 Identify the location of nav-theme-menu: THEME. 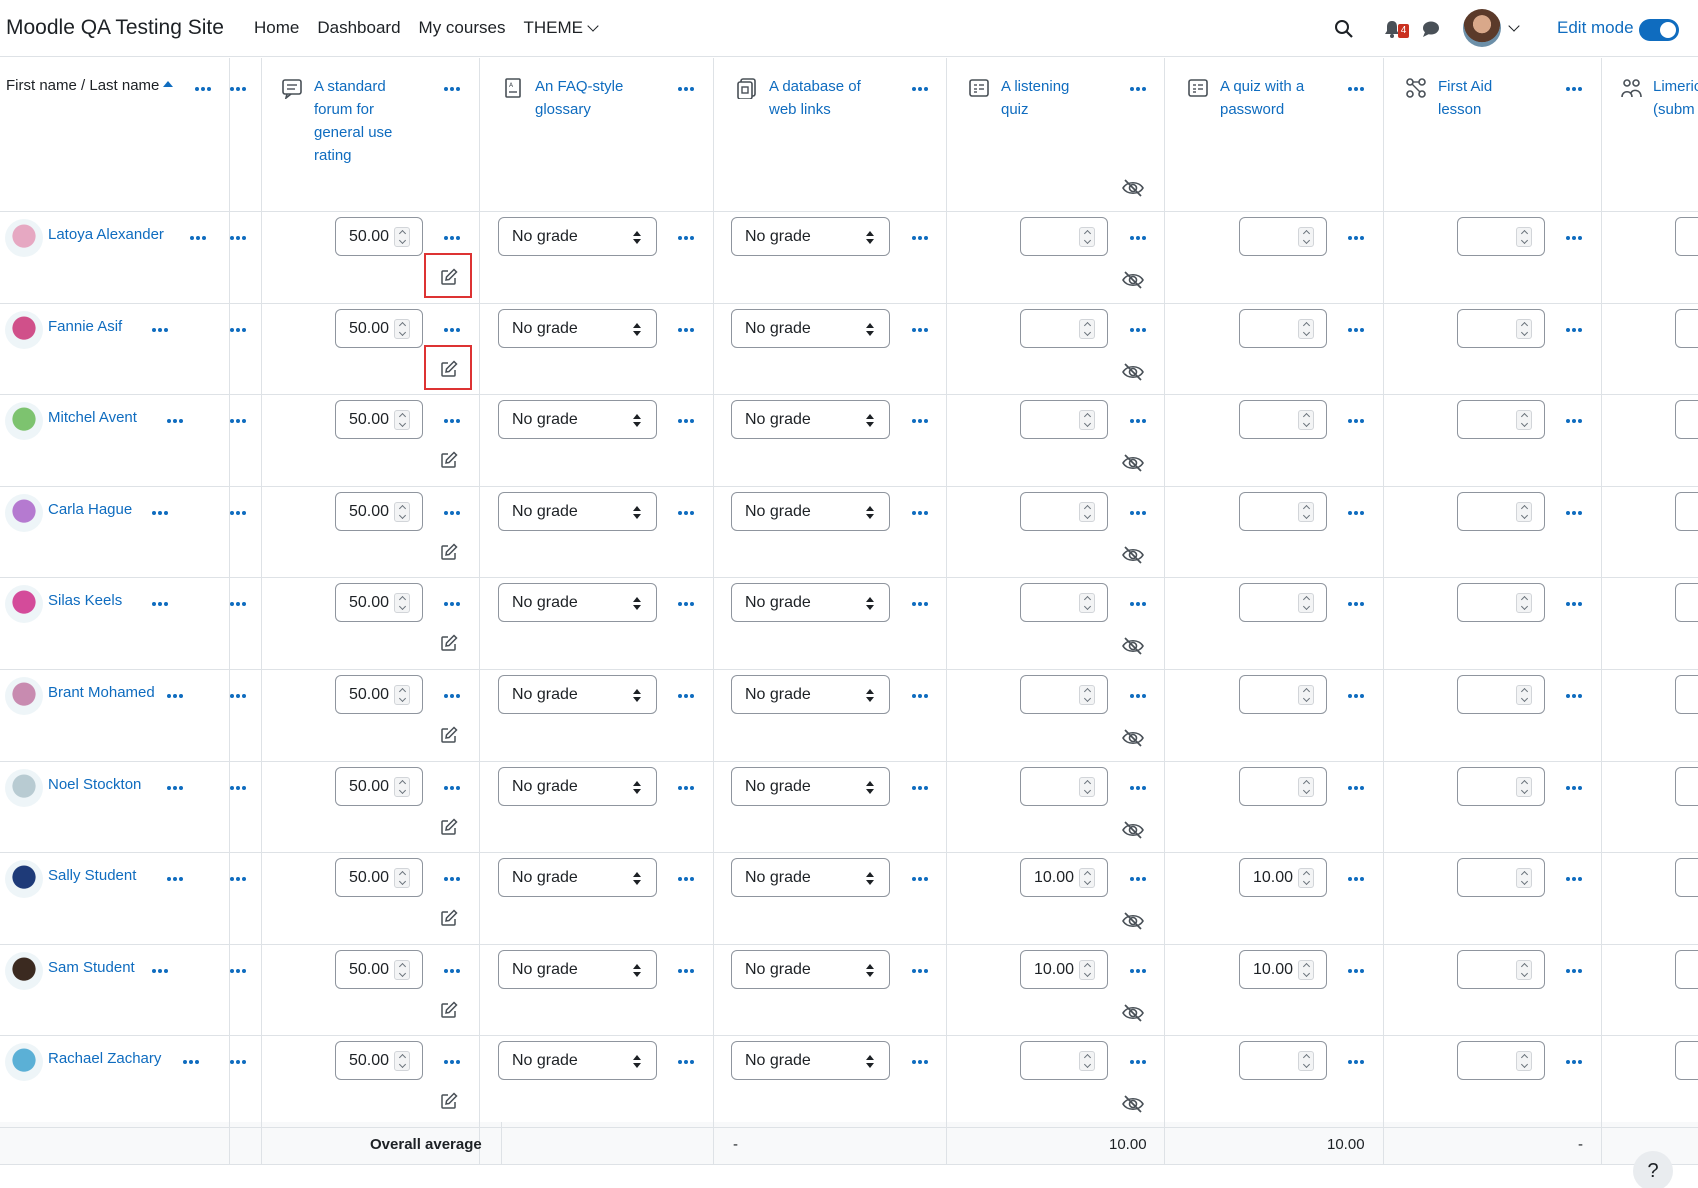
(561, 28).